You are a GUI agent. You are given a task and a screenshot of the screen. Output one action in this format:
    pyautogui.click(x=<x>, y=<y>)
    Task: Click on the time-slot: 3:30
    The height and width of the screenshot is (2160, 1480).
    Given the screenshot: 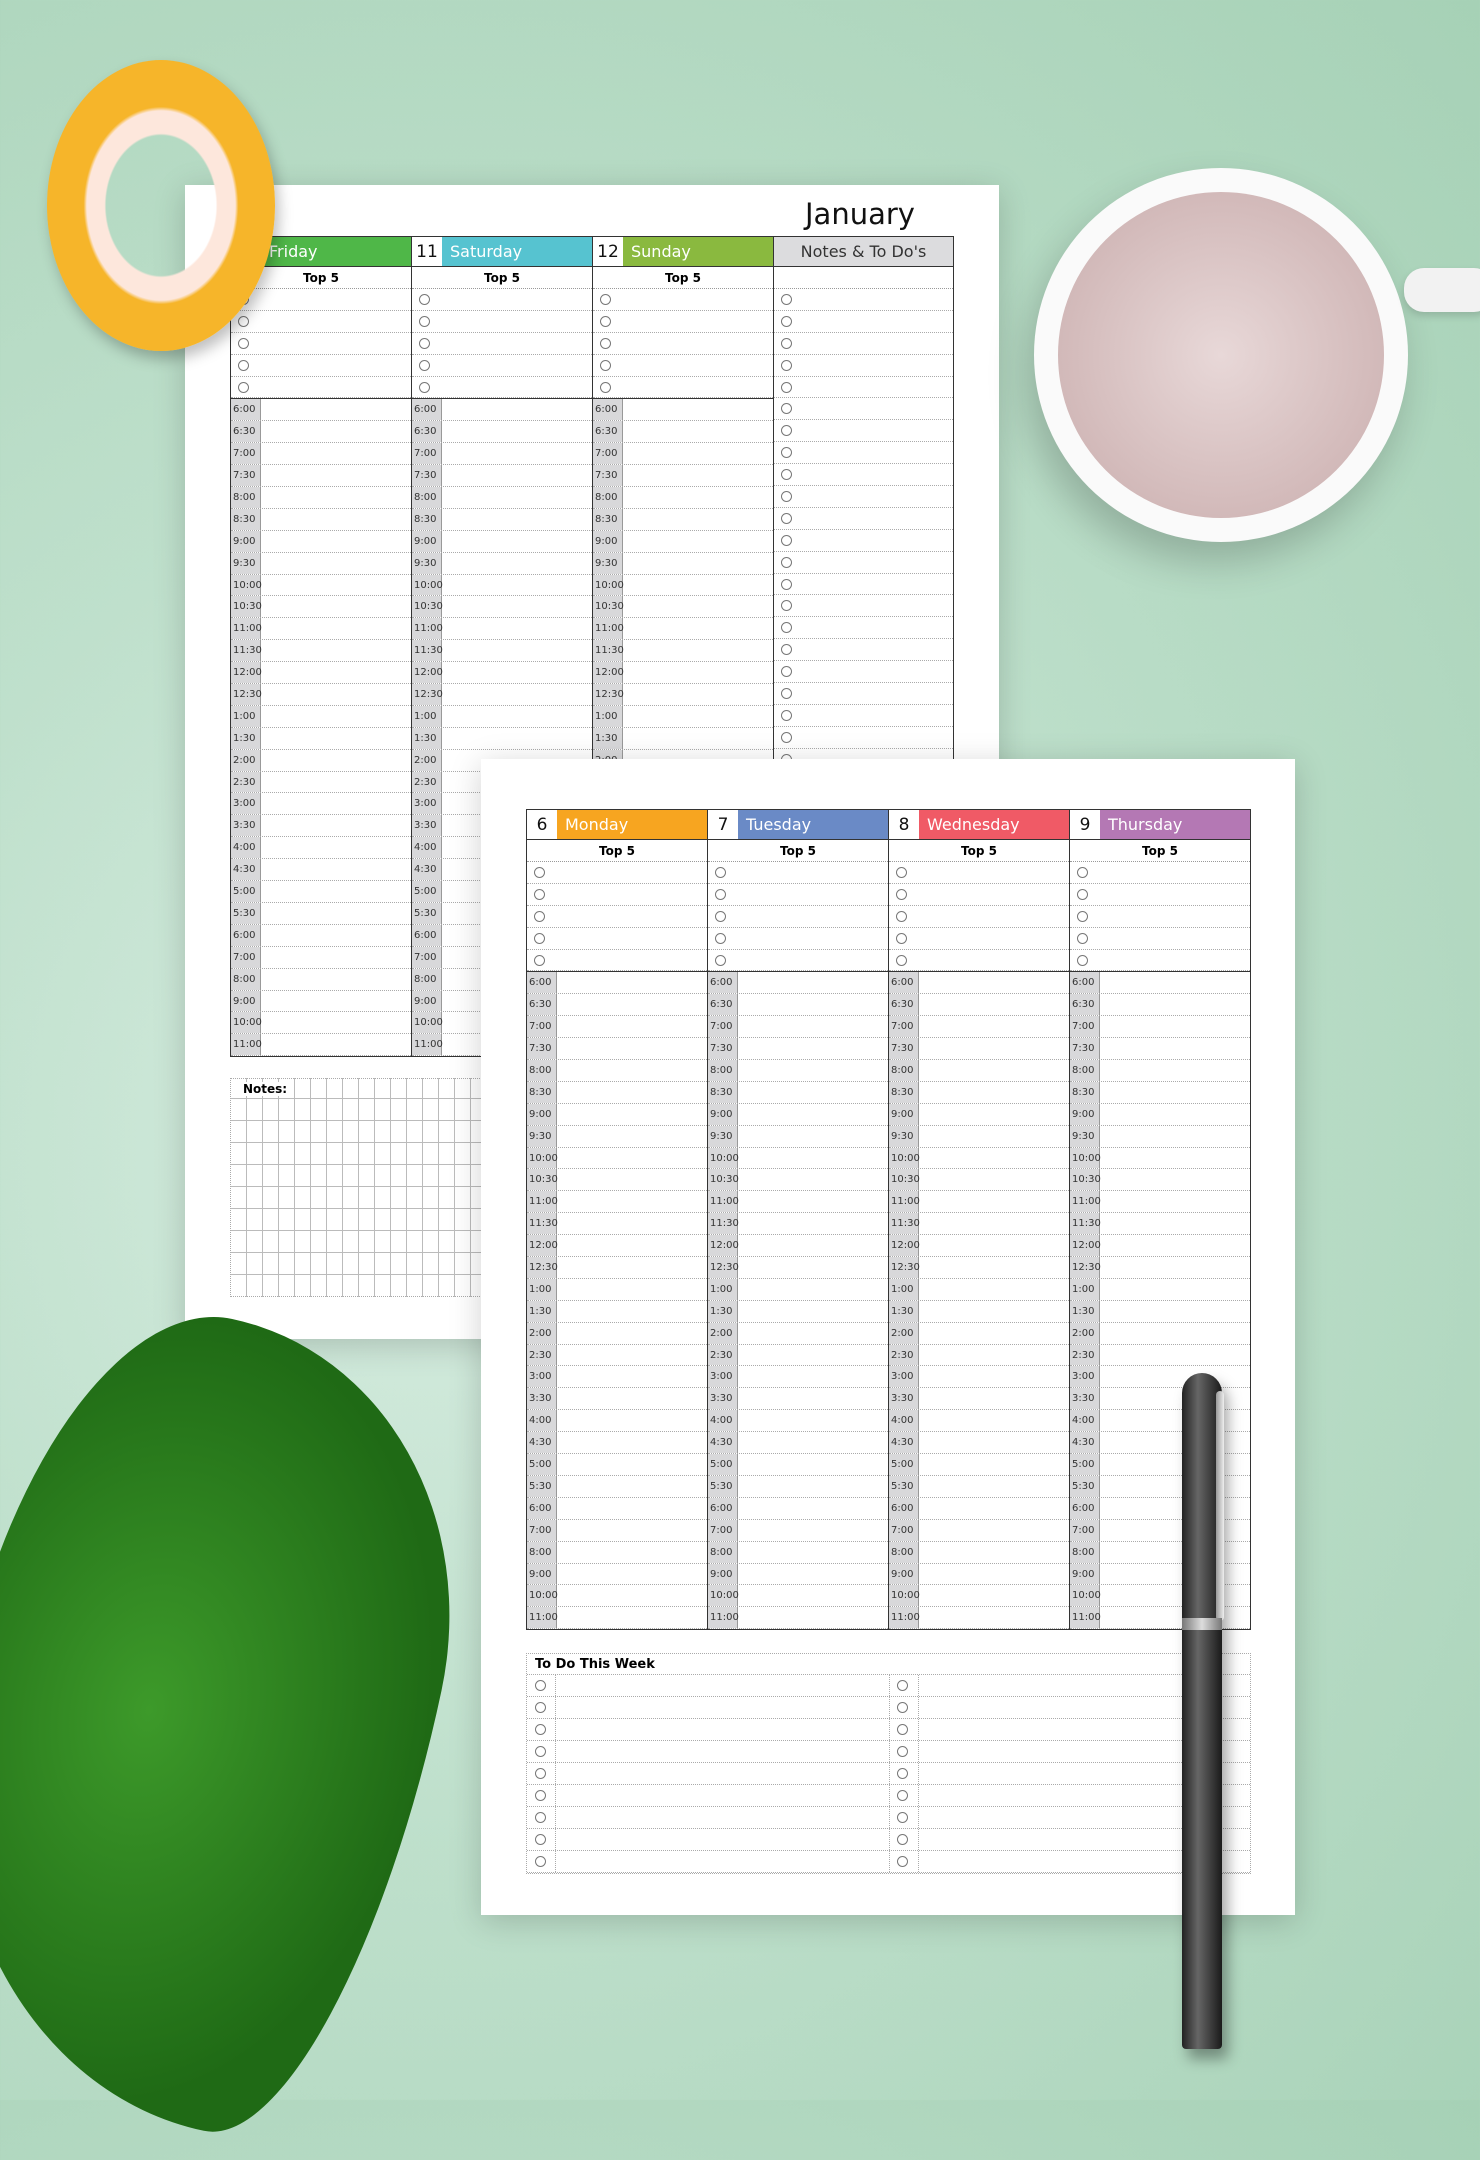 What is the action you would take?
    pyautogui.click(x=979, y=1399)
    